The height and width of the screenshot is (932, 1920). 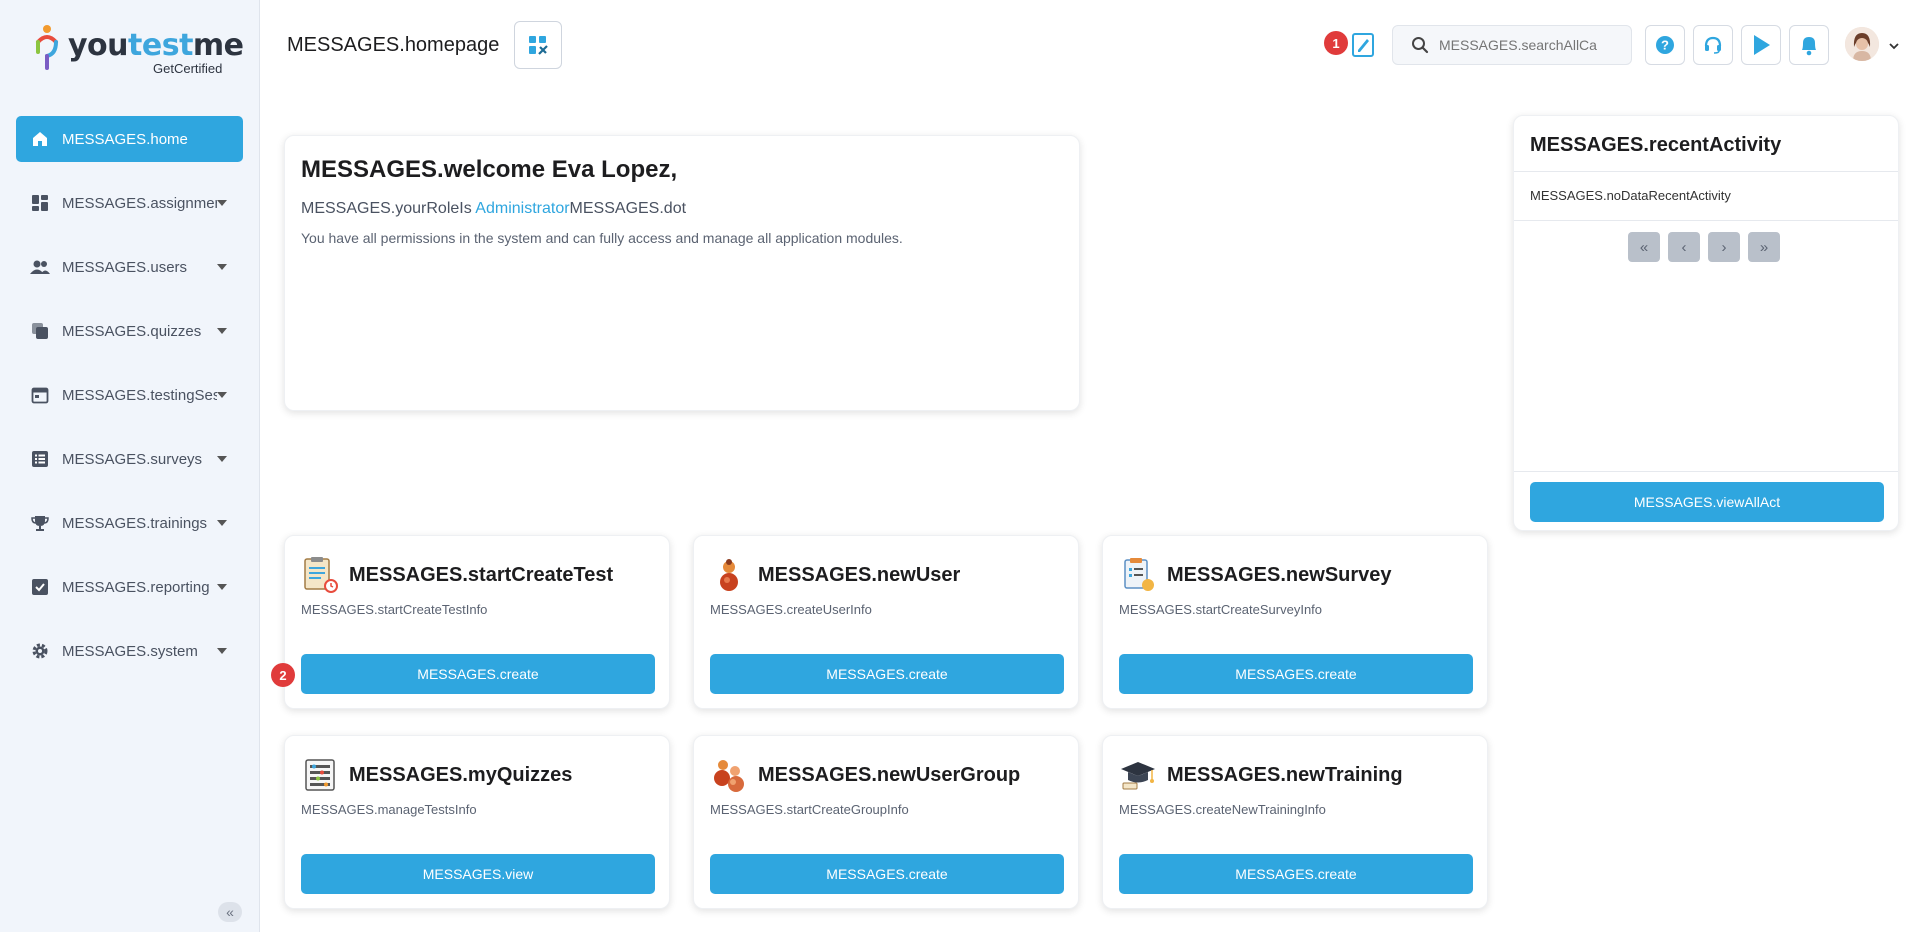 What do you see at coordinates (887, 874) in the screenshot?
I see `create-user-group-button: MESSAGES.create` at bounding box center [887, 874].